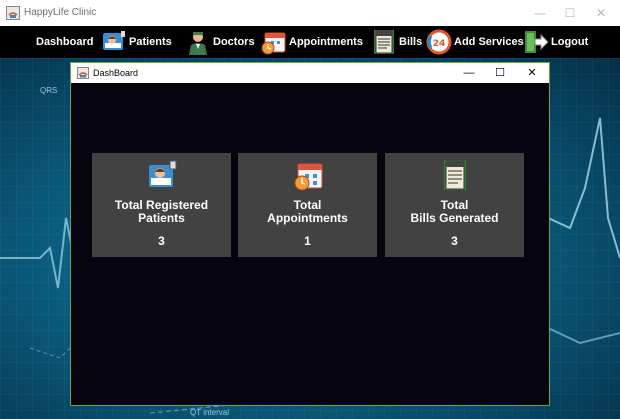  Describe the element at coordinates (161, 241) in the screenshot. I see `patients-card-value: 3` at that location.